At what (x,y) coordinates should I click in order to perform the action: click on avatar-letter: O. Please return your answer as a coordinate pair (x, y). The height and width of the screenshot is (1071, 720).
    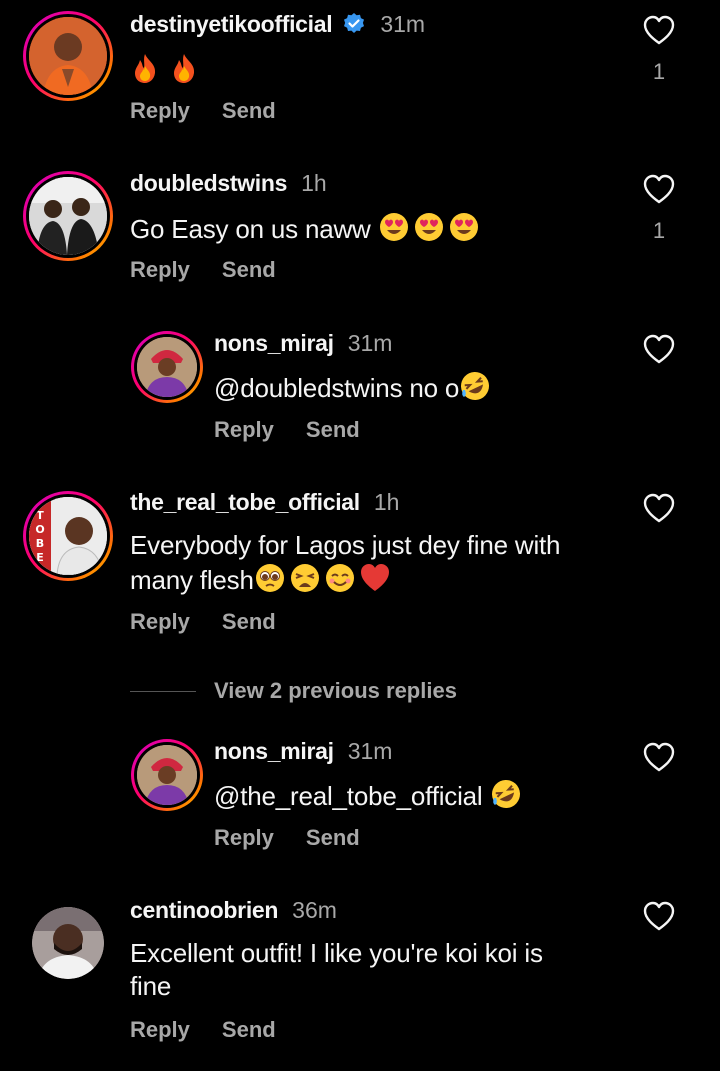
    Looking at the image, I should click on (39, 529).